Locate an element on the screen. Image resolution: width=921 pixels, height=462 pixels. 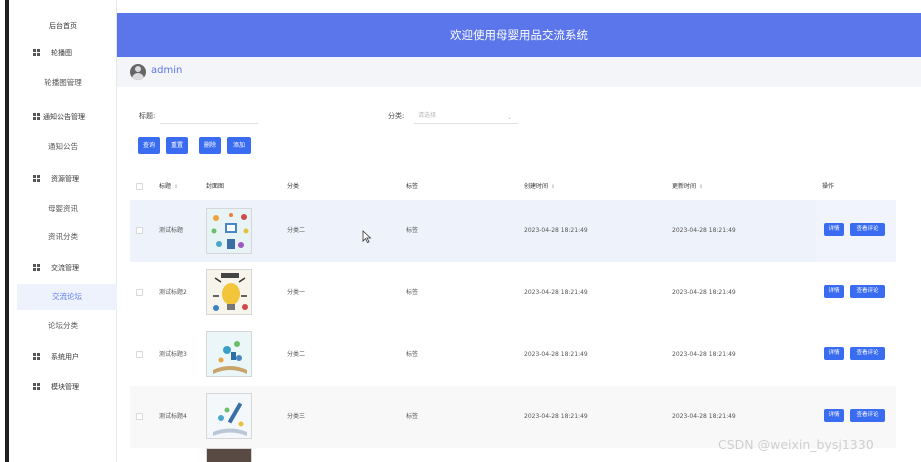
category-label: 分类: is located at coordinates (396, 116).